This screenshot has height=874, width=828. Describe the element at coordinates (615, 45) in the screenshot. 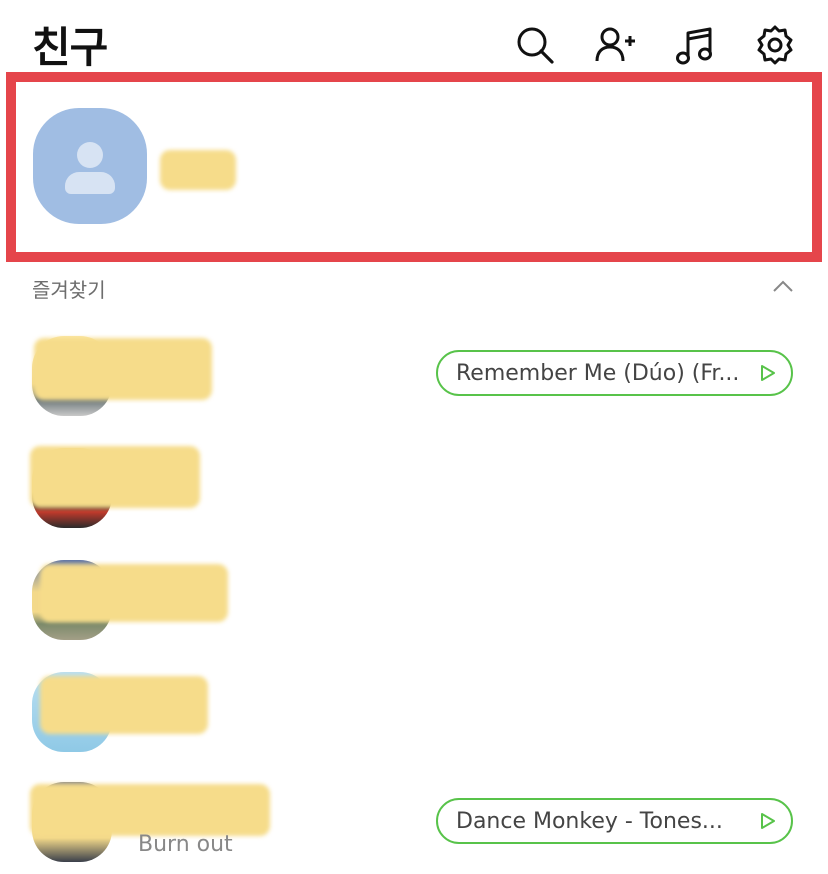

I see `add-friend-icon` at that location.